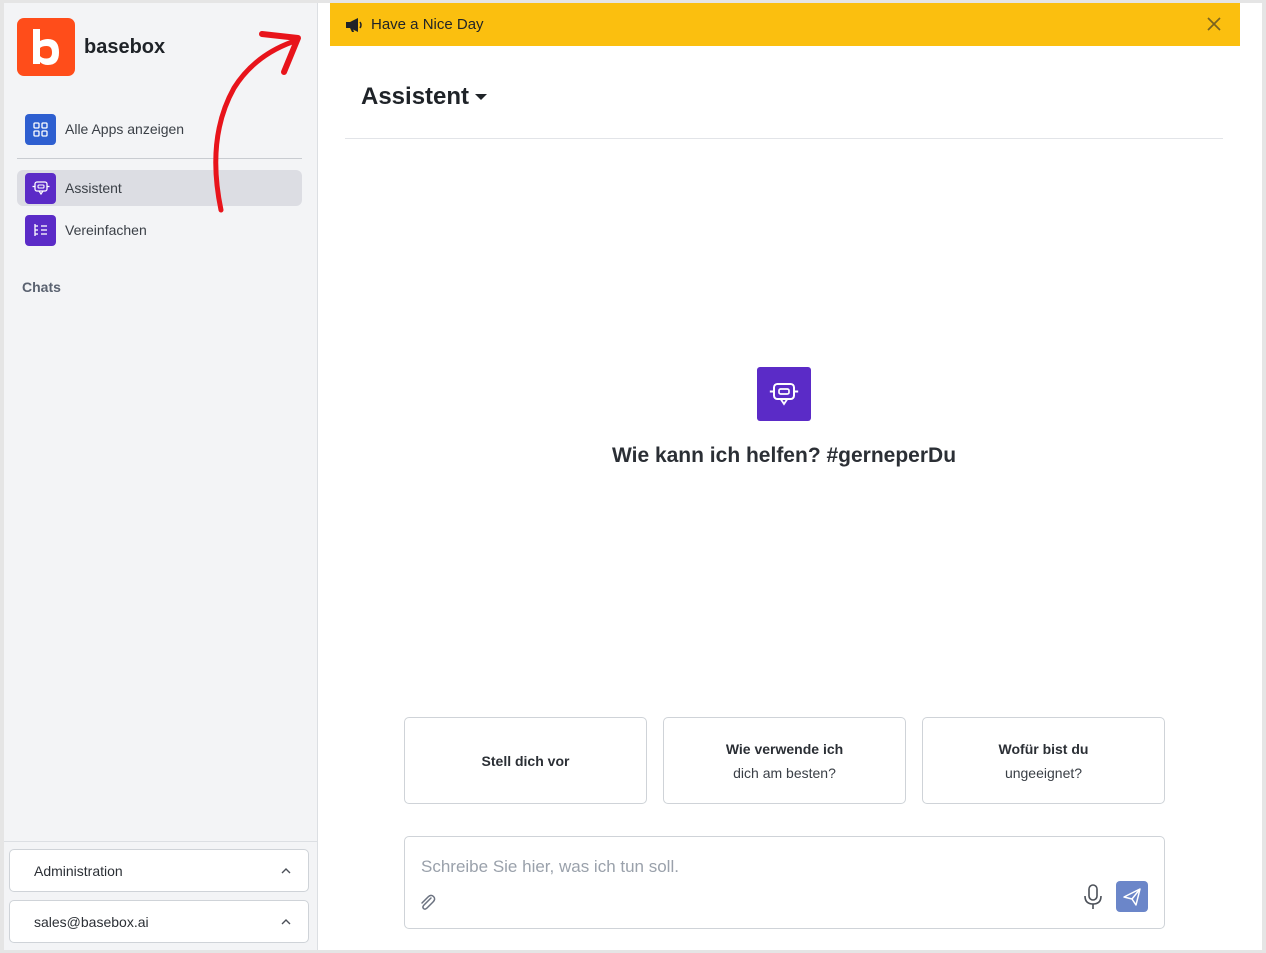  Describe the element at coordinates (93, 188) in the screenshot. I see `sidebar-item-label: Assistent` at that location.